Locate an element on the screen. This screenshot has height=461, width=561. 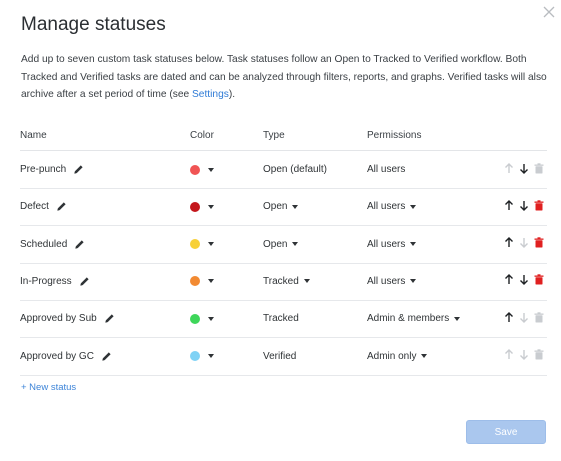
type-value: Tracked is located at coordinates (281, 318).